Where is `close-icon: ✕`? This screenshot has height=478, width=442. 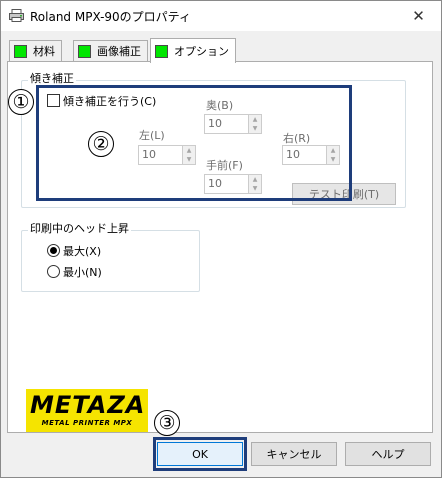 close-icon: ✕ is located at coordinates (418, 15).